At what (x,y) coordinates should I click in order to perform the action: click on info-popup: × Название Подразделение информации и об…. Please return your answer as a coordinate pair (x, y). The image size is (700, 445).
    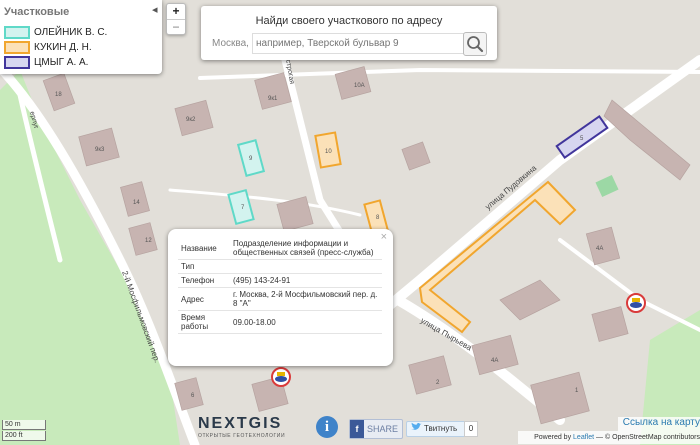
    Looking at the image, I should click on (280, 297).